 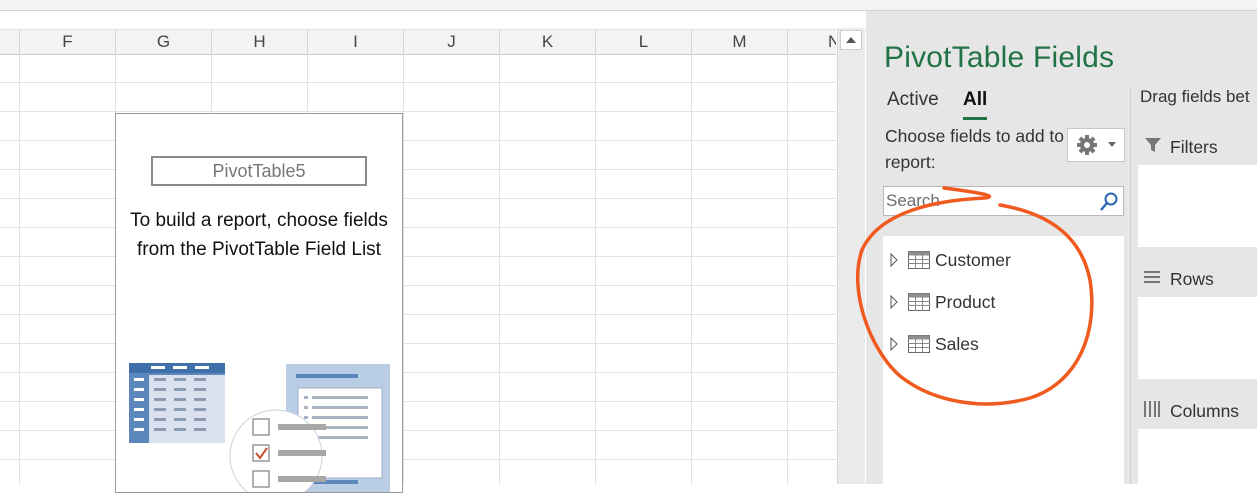 What do you see at coordinates (975, 100) in the screenshot?
I see `tab-all: All` at bounding box center [975, 100].